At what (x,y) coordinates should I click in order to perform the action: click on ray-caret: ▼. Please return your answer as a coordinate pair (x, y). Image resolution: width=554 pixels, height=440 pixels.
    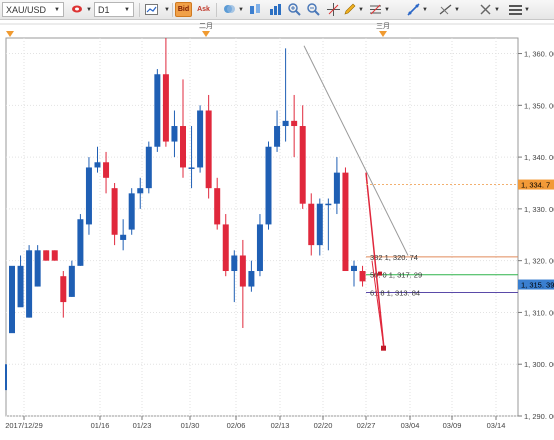
    Looking at the image, I should click on (456, 9).